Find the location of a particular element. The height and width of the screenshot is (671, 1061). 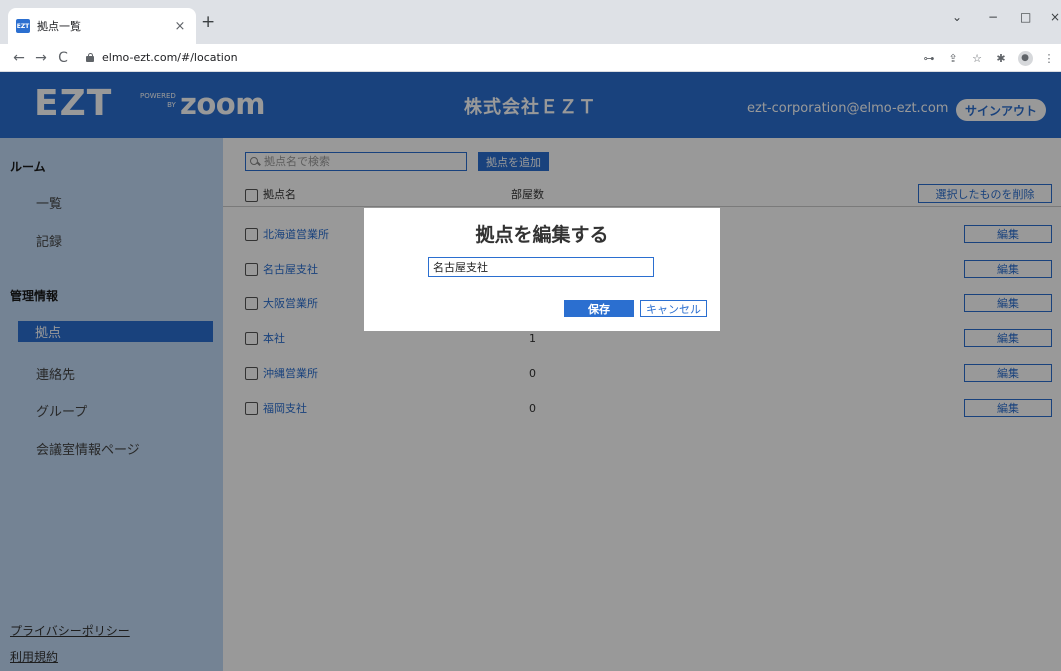

new-tab-icon: + is located at coordinates (208, 22).